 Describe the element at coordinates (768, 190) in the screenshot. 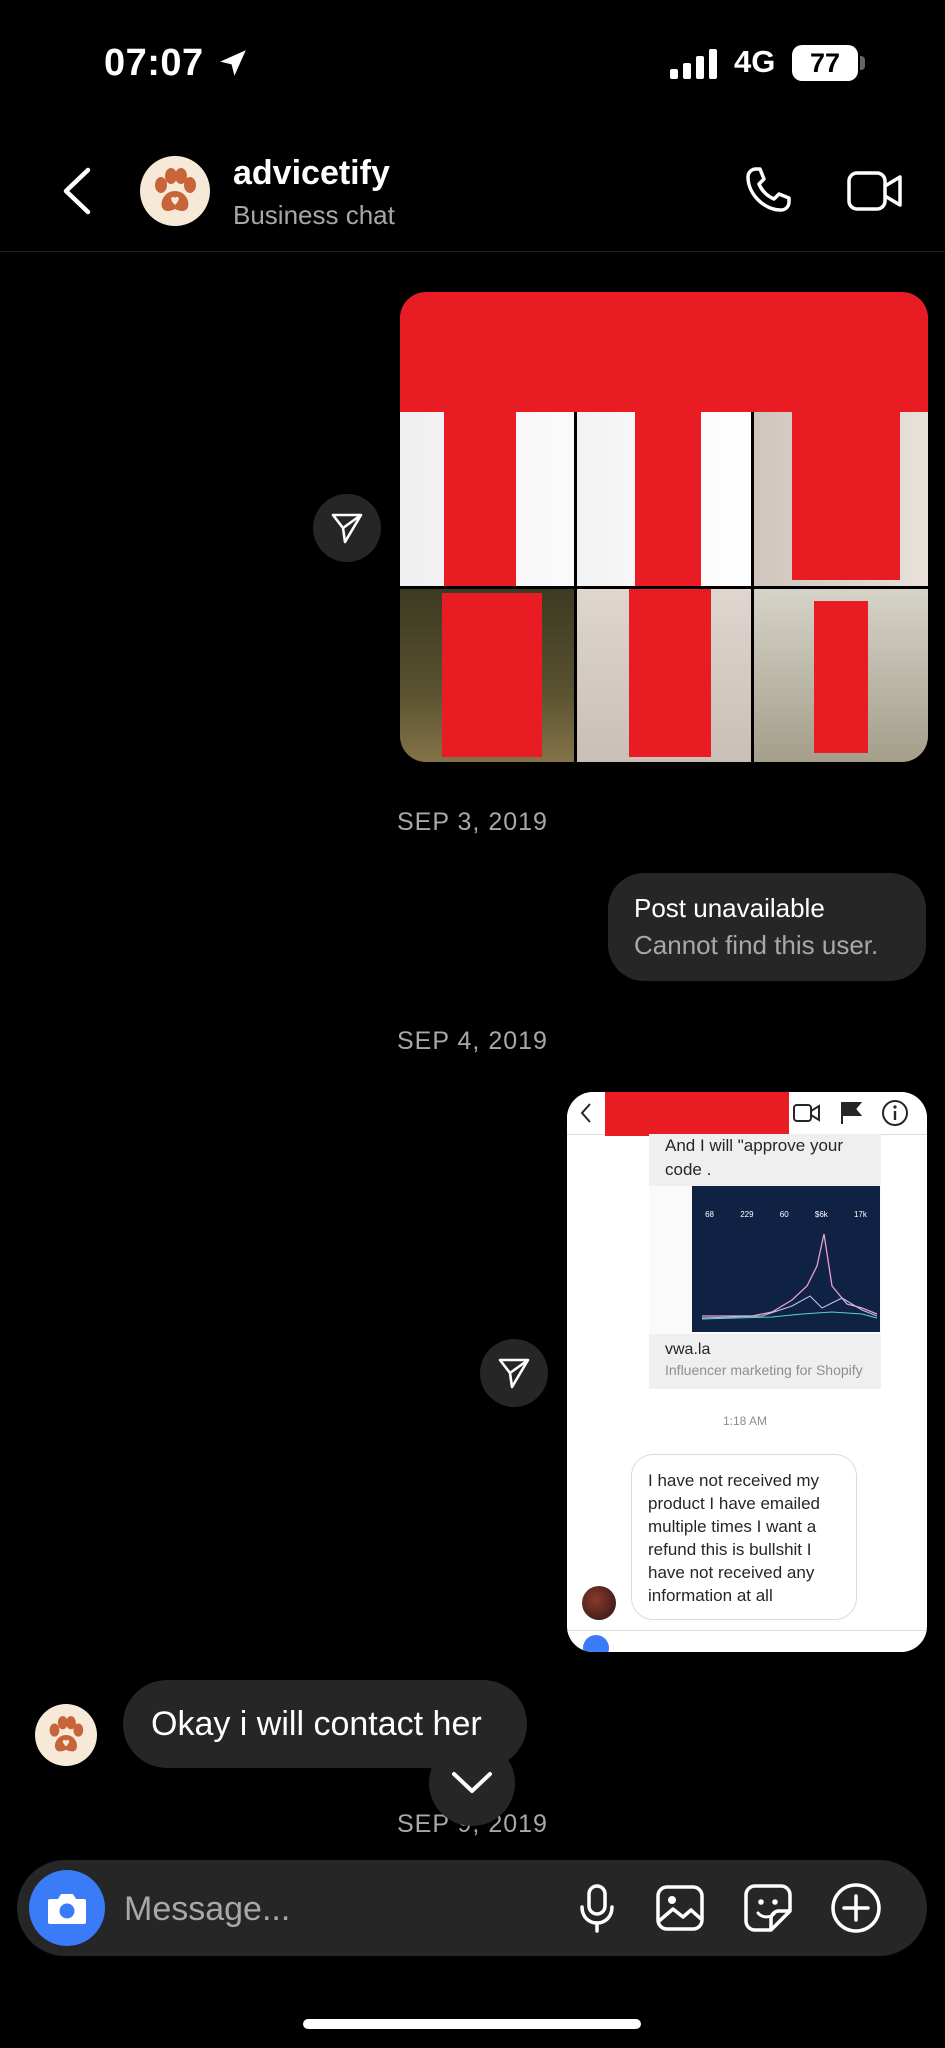

I see `phone-call-icon` at that location.